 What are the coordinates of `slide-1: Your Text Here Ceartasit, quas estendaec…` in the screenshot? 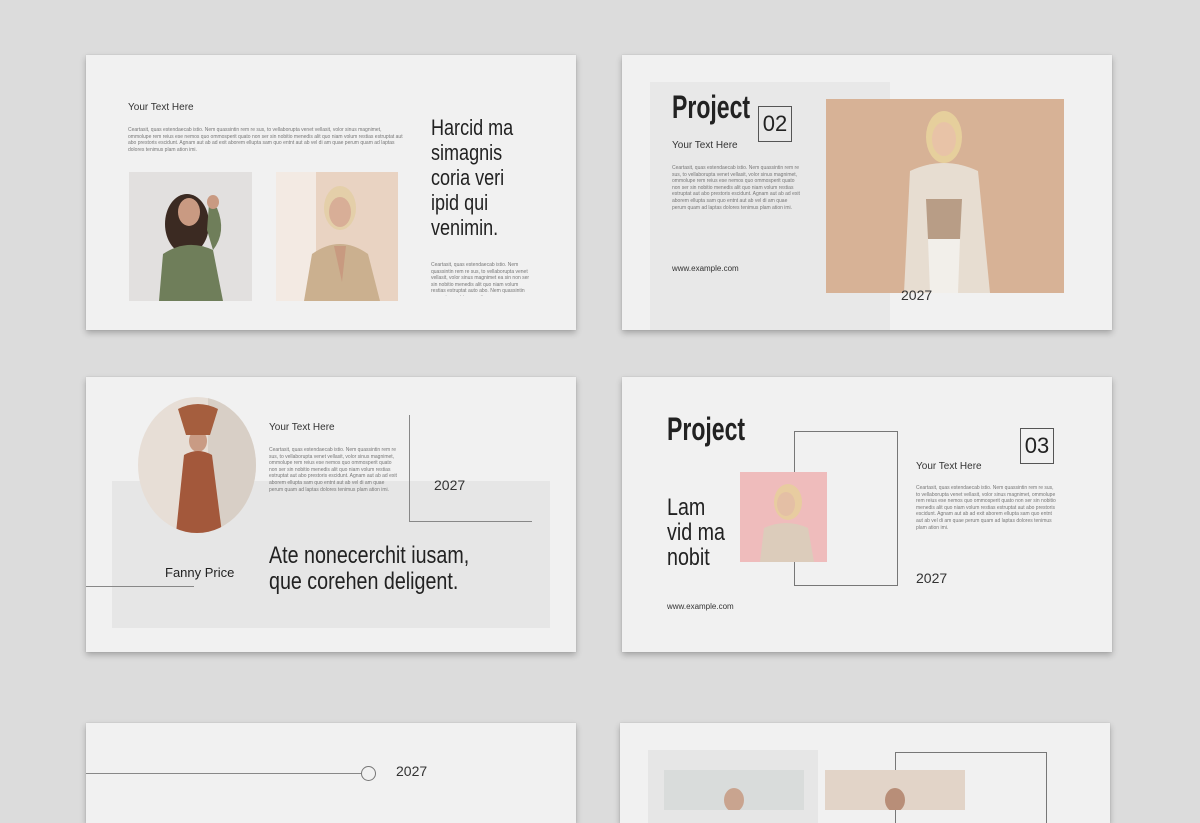 It's located at (331, 192).